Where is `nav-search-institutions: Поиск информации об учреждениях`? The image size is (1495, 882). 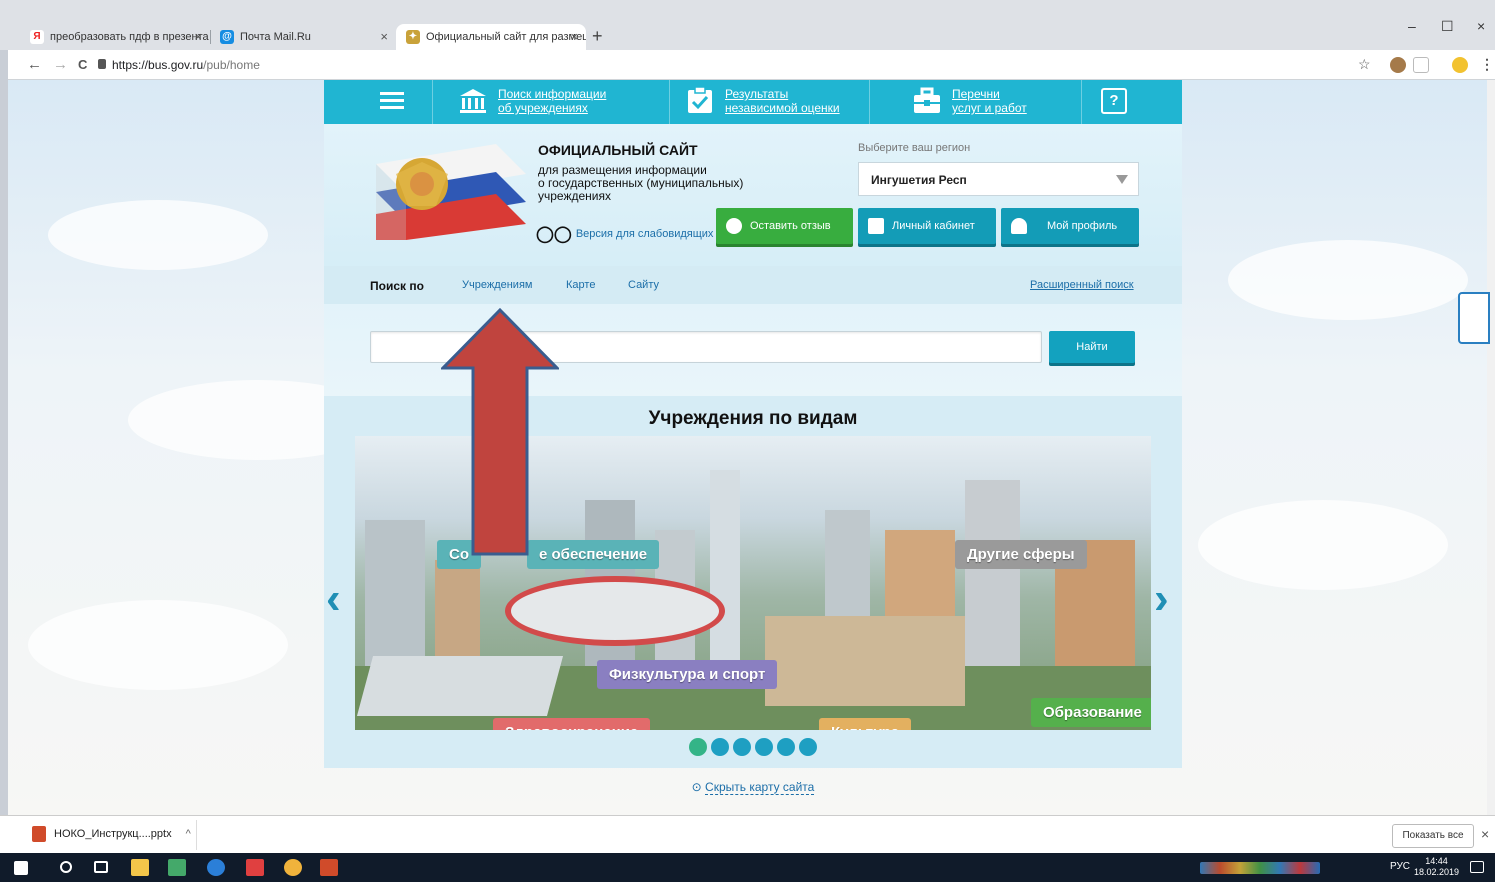
nav-search-institutions: Поиск информации об учреждениях is located at coordinates (532, 101).